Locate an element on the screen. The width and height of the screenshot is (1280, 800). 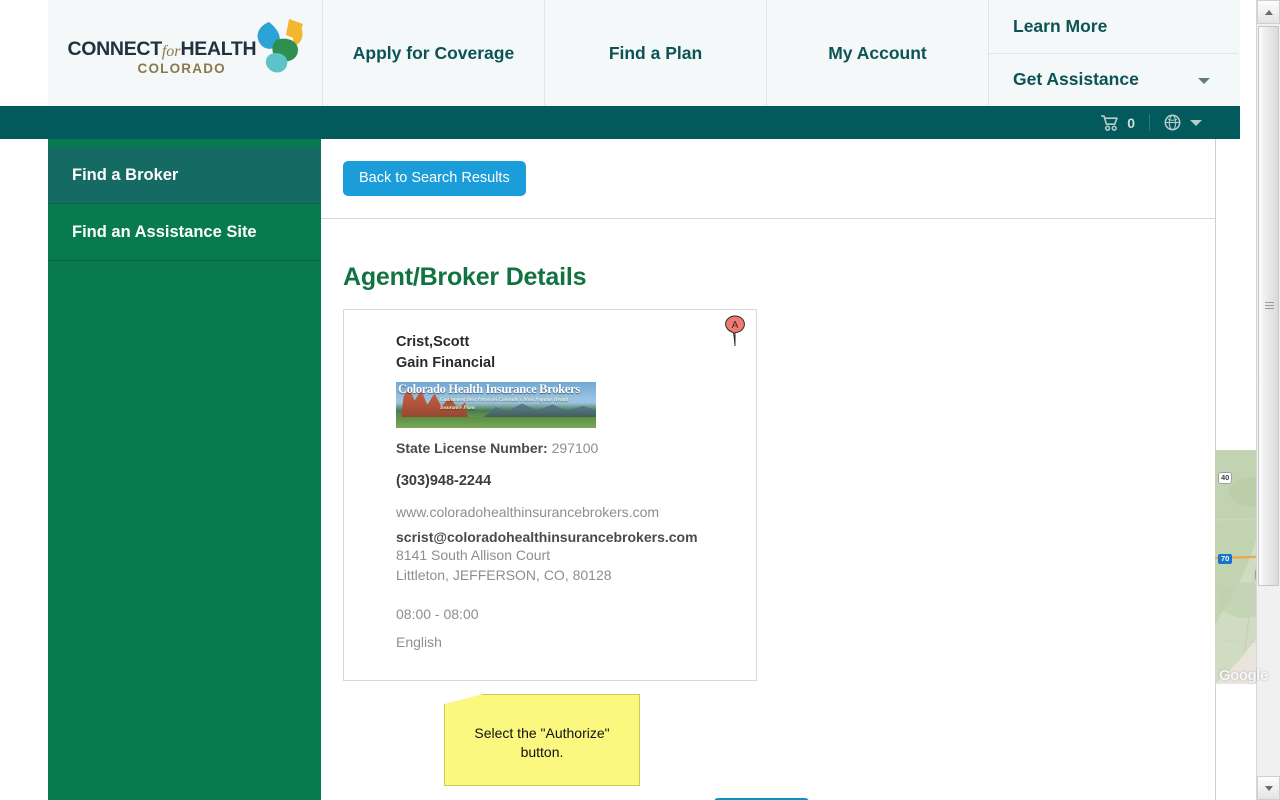
page-title: Agent/Broker Details is located at coordinates (465, 277).